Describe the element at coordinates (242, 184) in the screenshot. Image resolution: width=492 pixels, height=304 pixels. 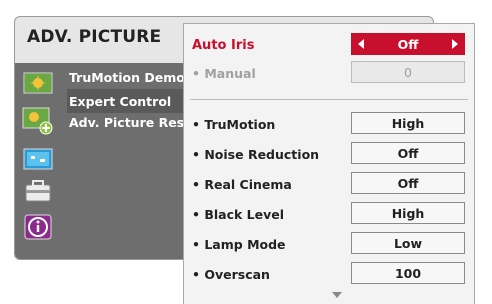
I see `setting-label: • Real Cinema` at that location.